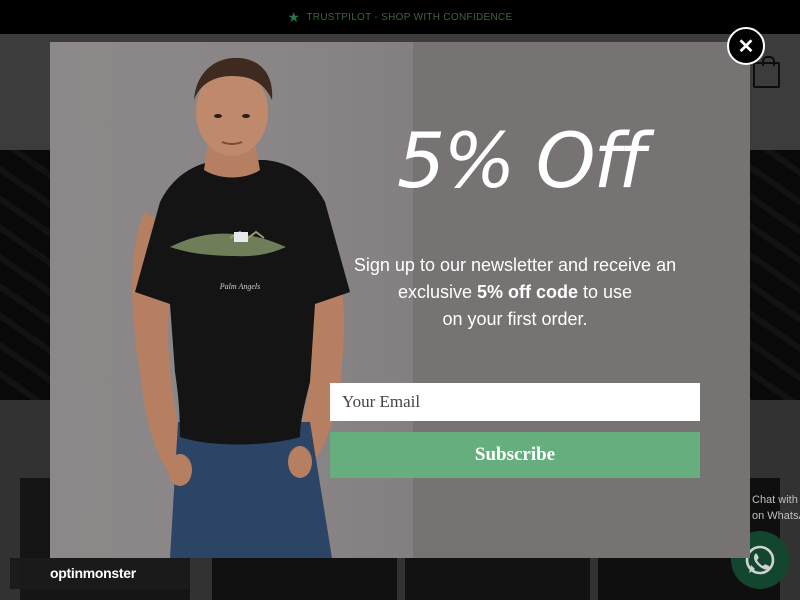  Describe the element at coordinates (515, 402) in the screenshot. I see `email-input` at that location.